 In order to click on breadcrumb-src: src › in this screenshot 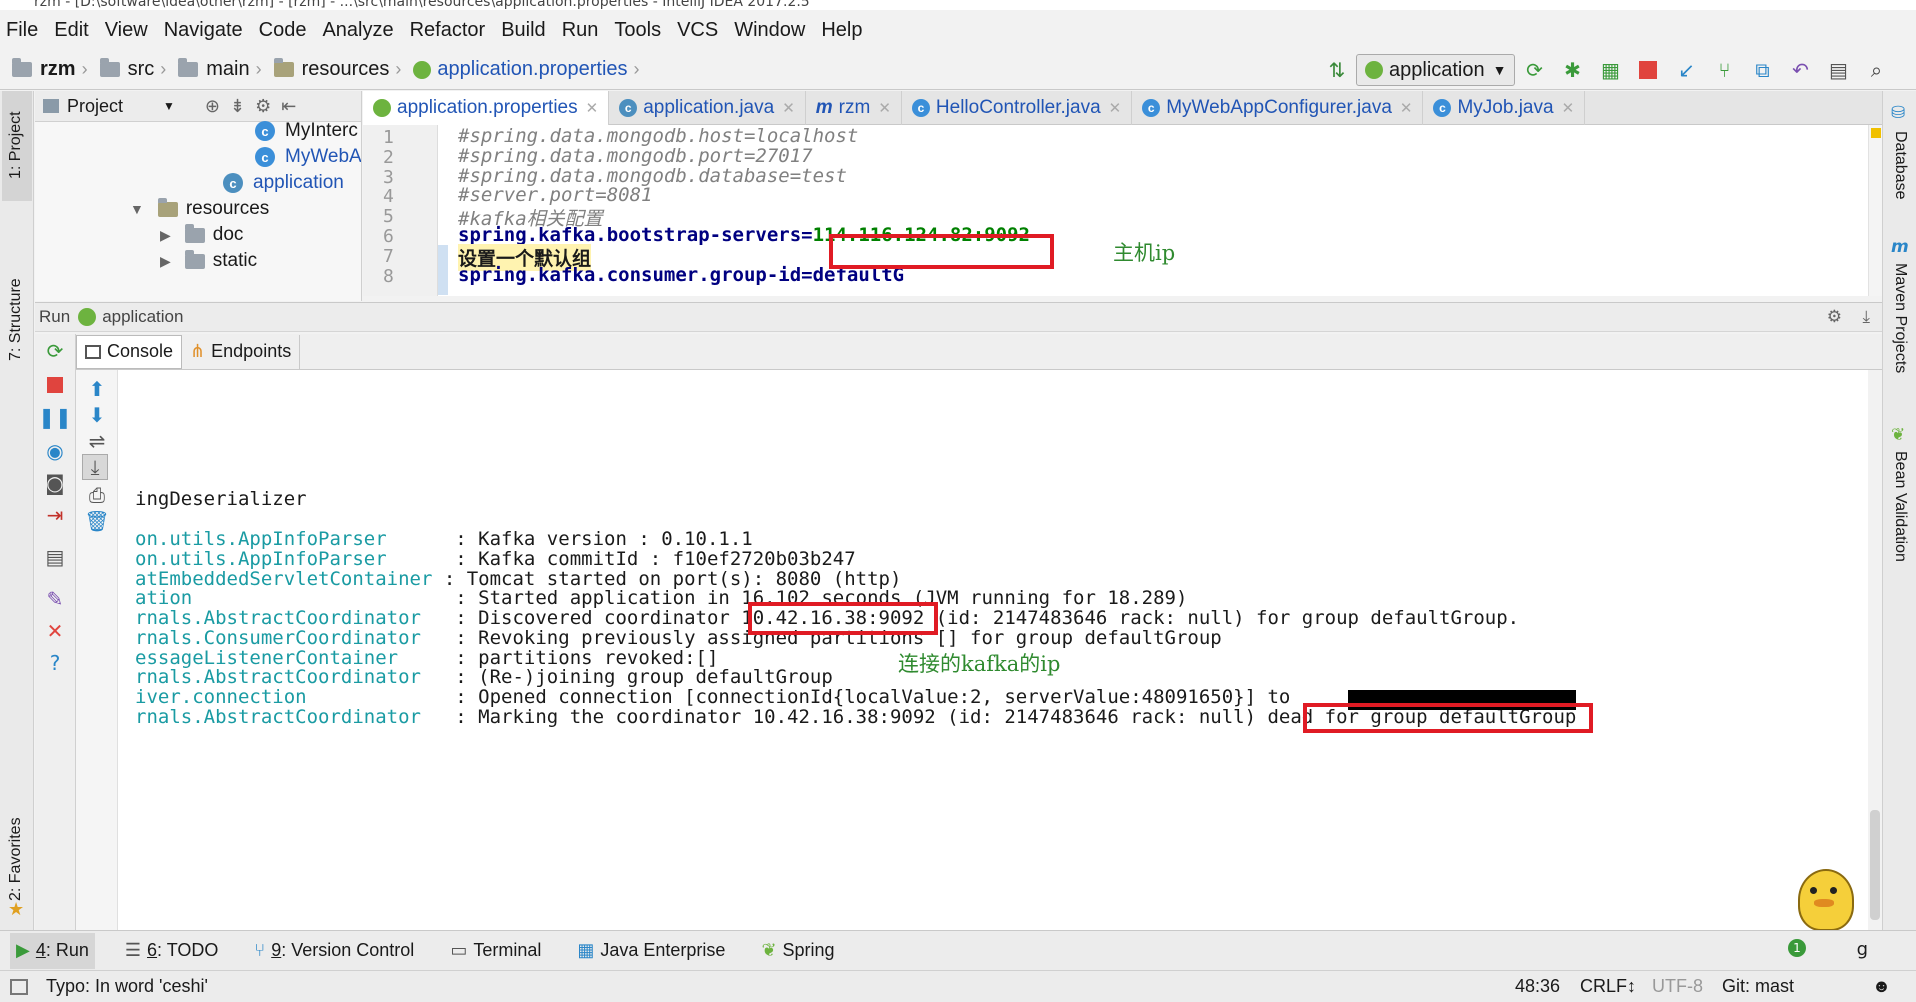, I will do `click(132, 69)`.